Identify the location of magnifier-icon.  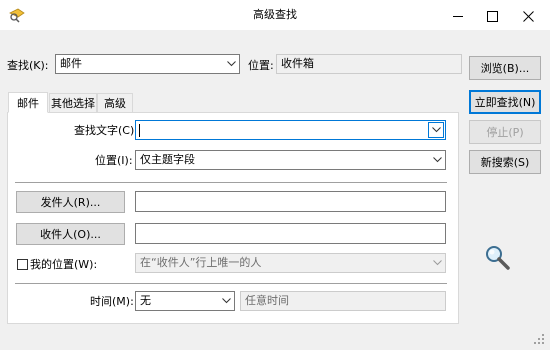
(498, 258).